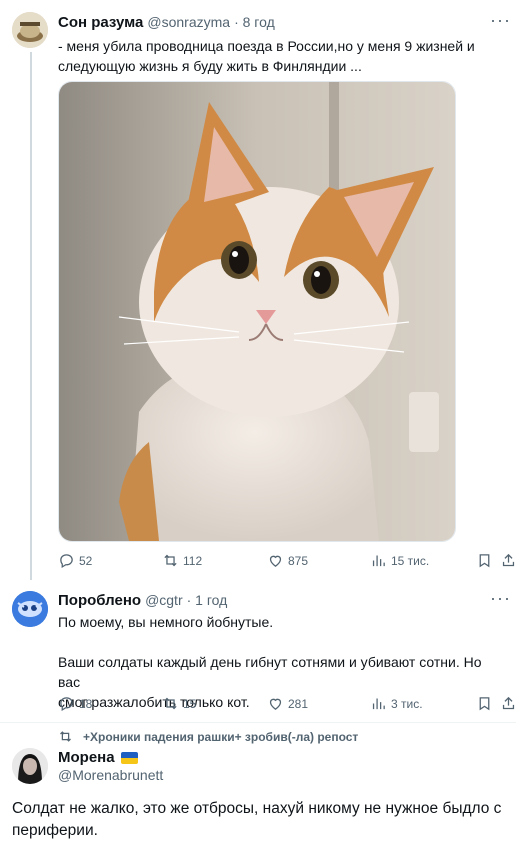 This screenshot has height=842, width=516. I want to click on tweet3-header: Морена, so click(98, 757).